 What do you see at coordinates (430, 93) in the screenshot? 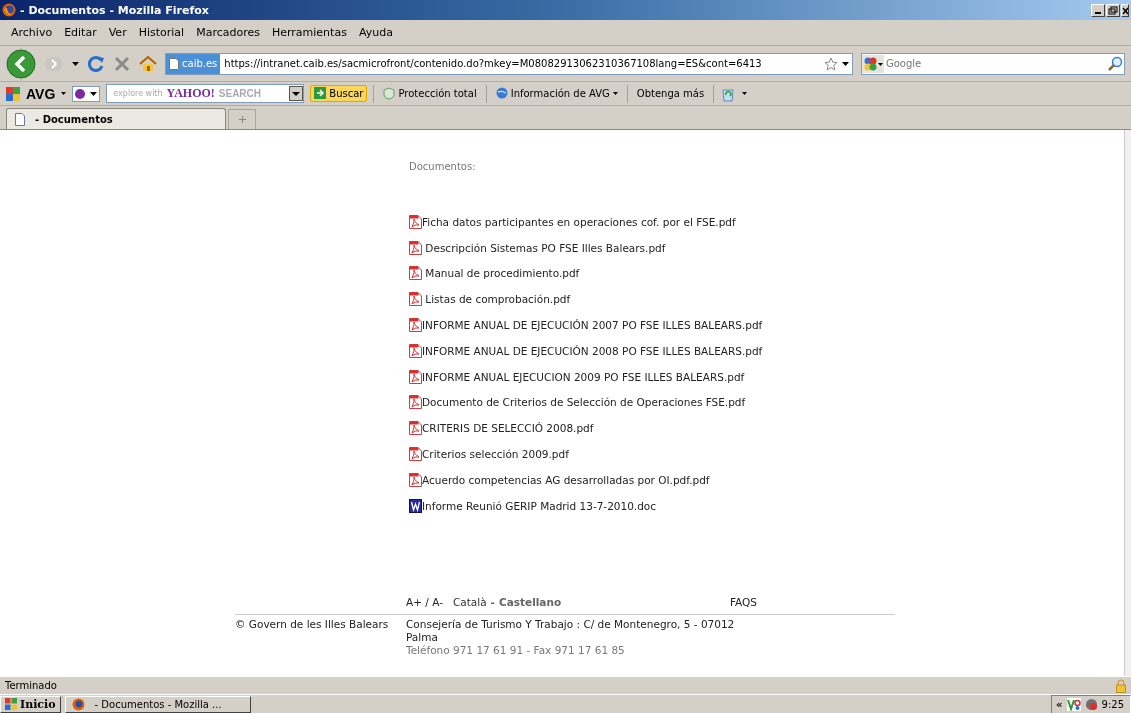
I see `toolbar-button: Protección total` at bounding box center [430, 93].